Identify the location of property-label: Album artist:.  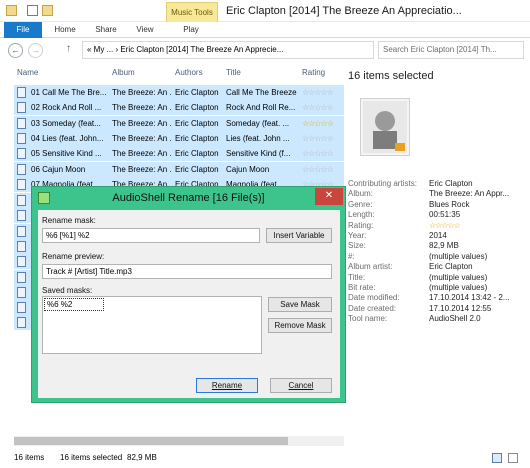
(370, 267).